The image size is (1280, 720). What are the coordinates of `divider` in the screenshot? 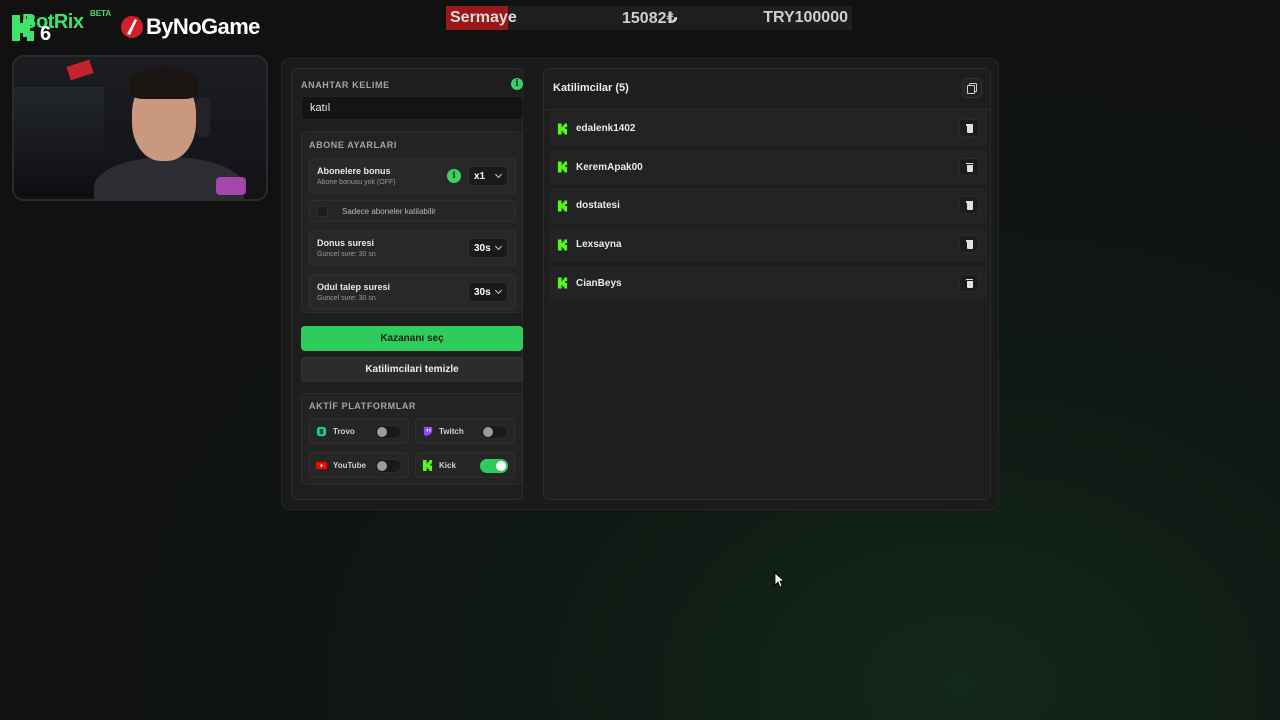 It's located at (767, 109).